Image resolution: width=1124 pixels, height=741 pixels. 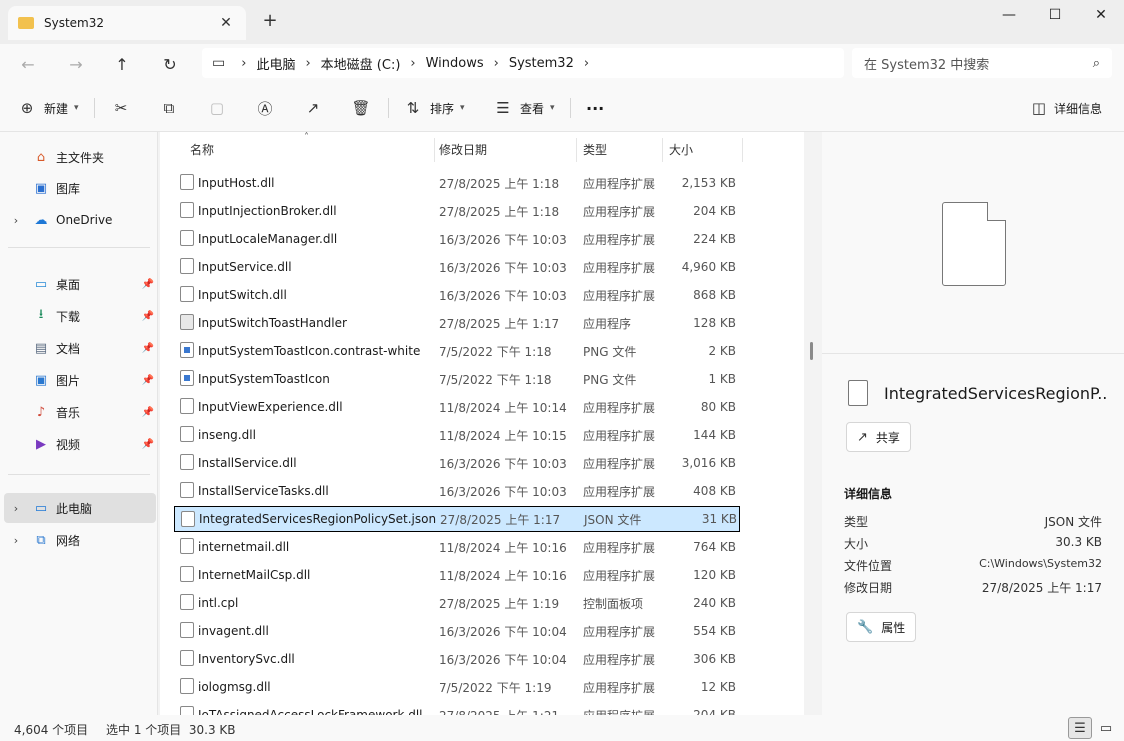 What do you see at coordinates (714, 295) in the screenshot?
I see `file-size: 868 KB` at bounding box center [714, 295].